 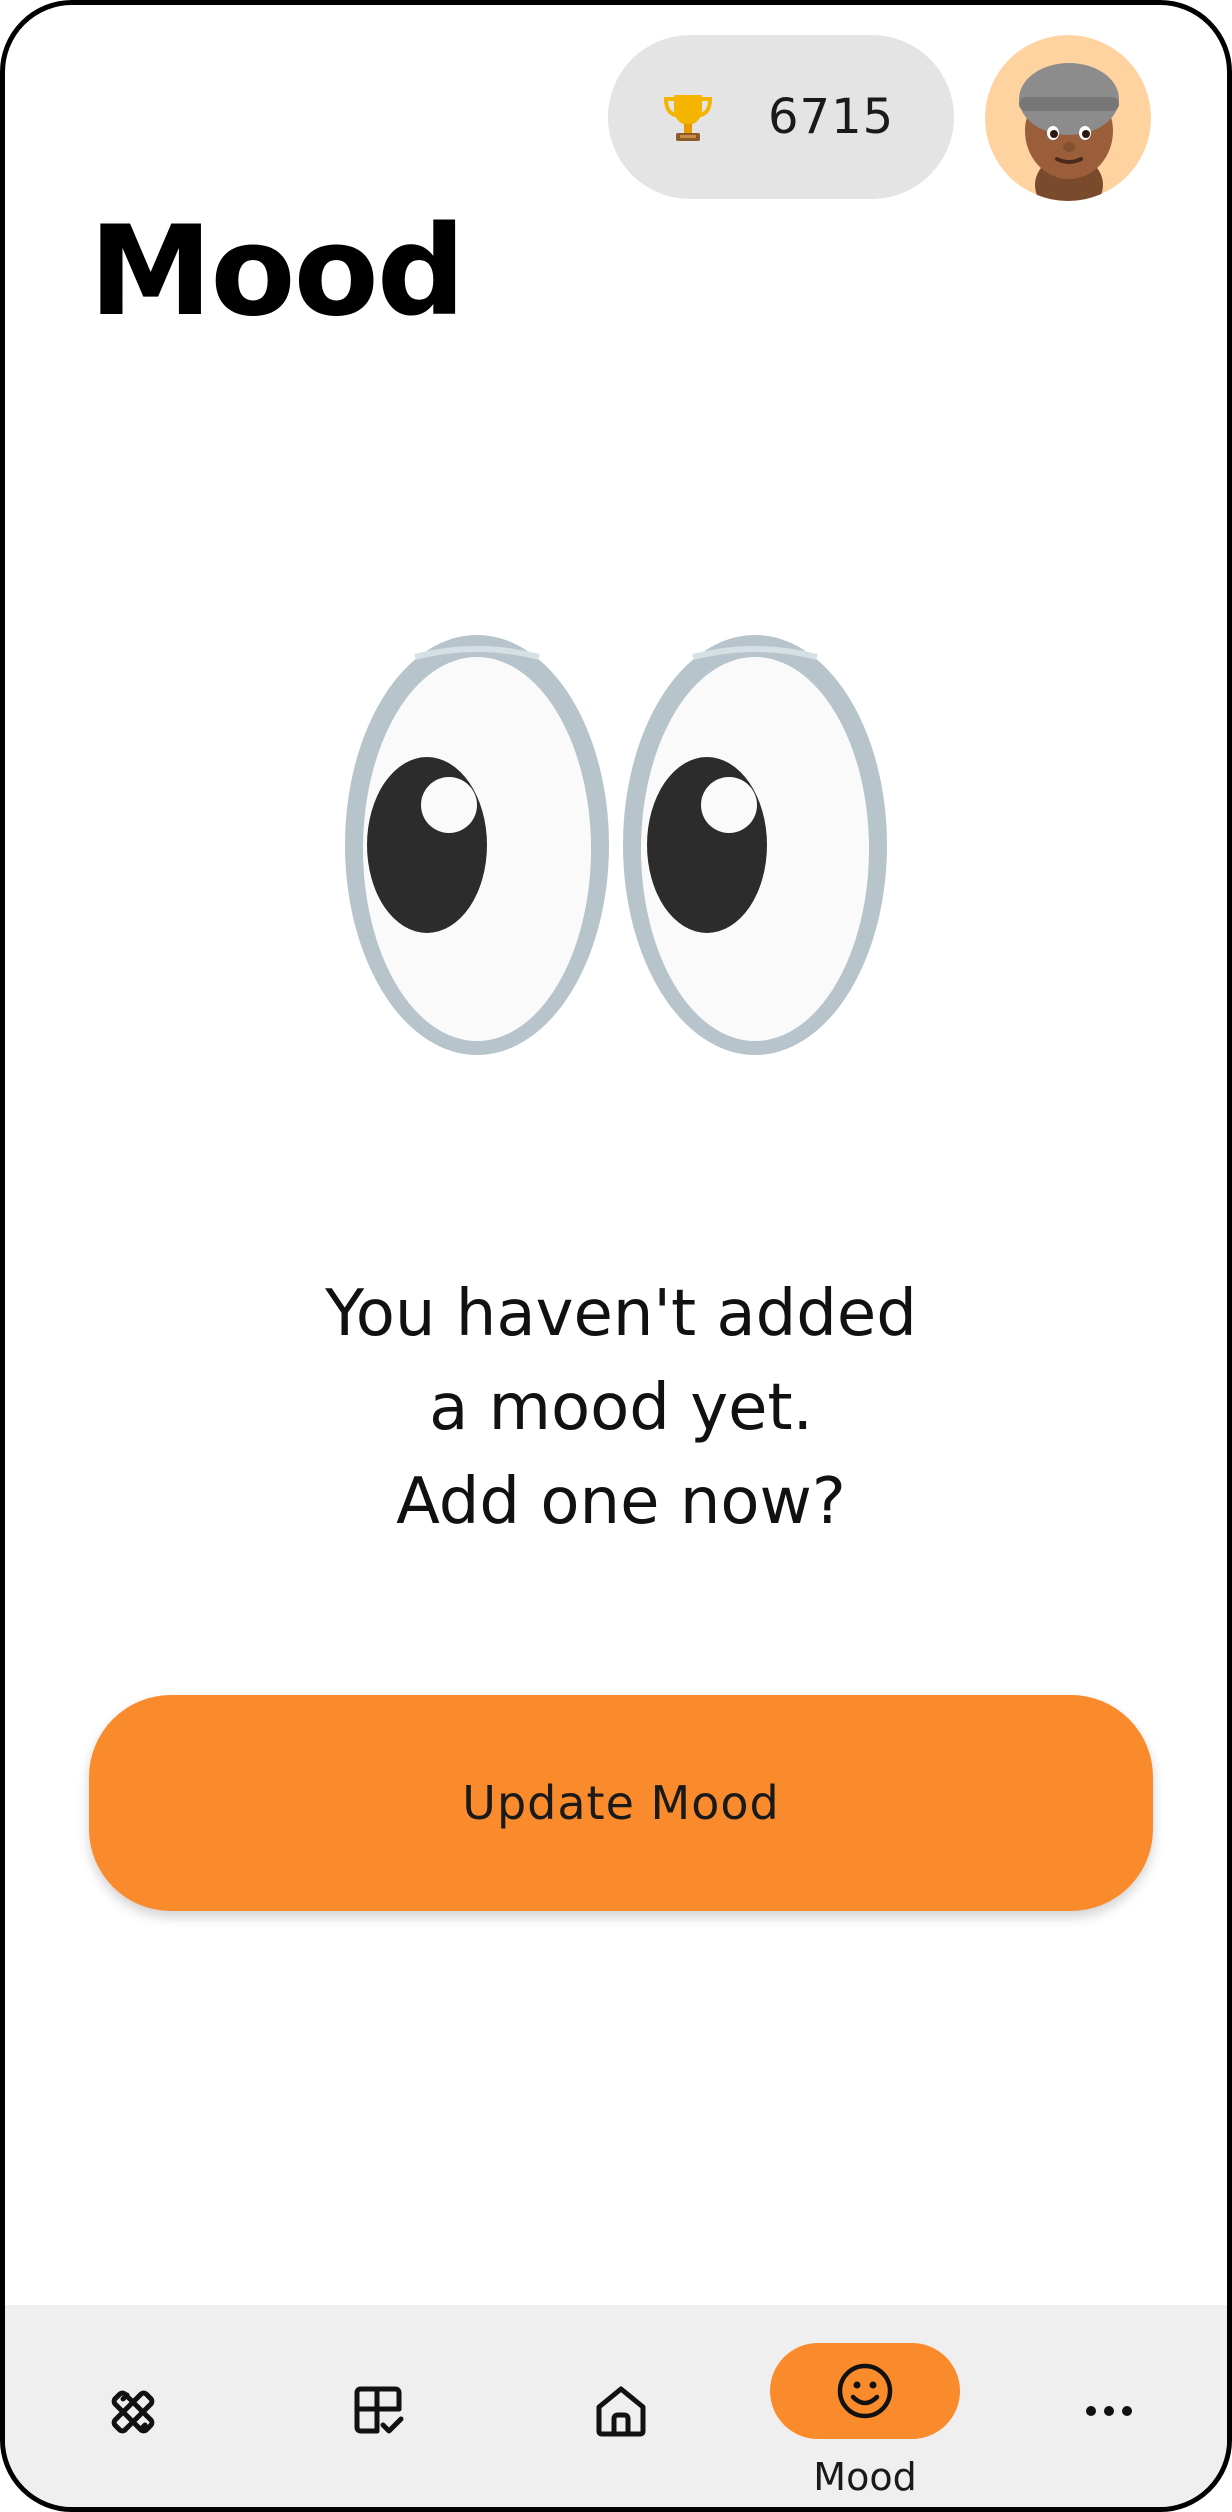 What do you see at coordinates (688, 118) in the screenshot?
I see `trophy-icon` at bounding box center [688, 118].